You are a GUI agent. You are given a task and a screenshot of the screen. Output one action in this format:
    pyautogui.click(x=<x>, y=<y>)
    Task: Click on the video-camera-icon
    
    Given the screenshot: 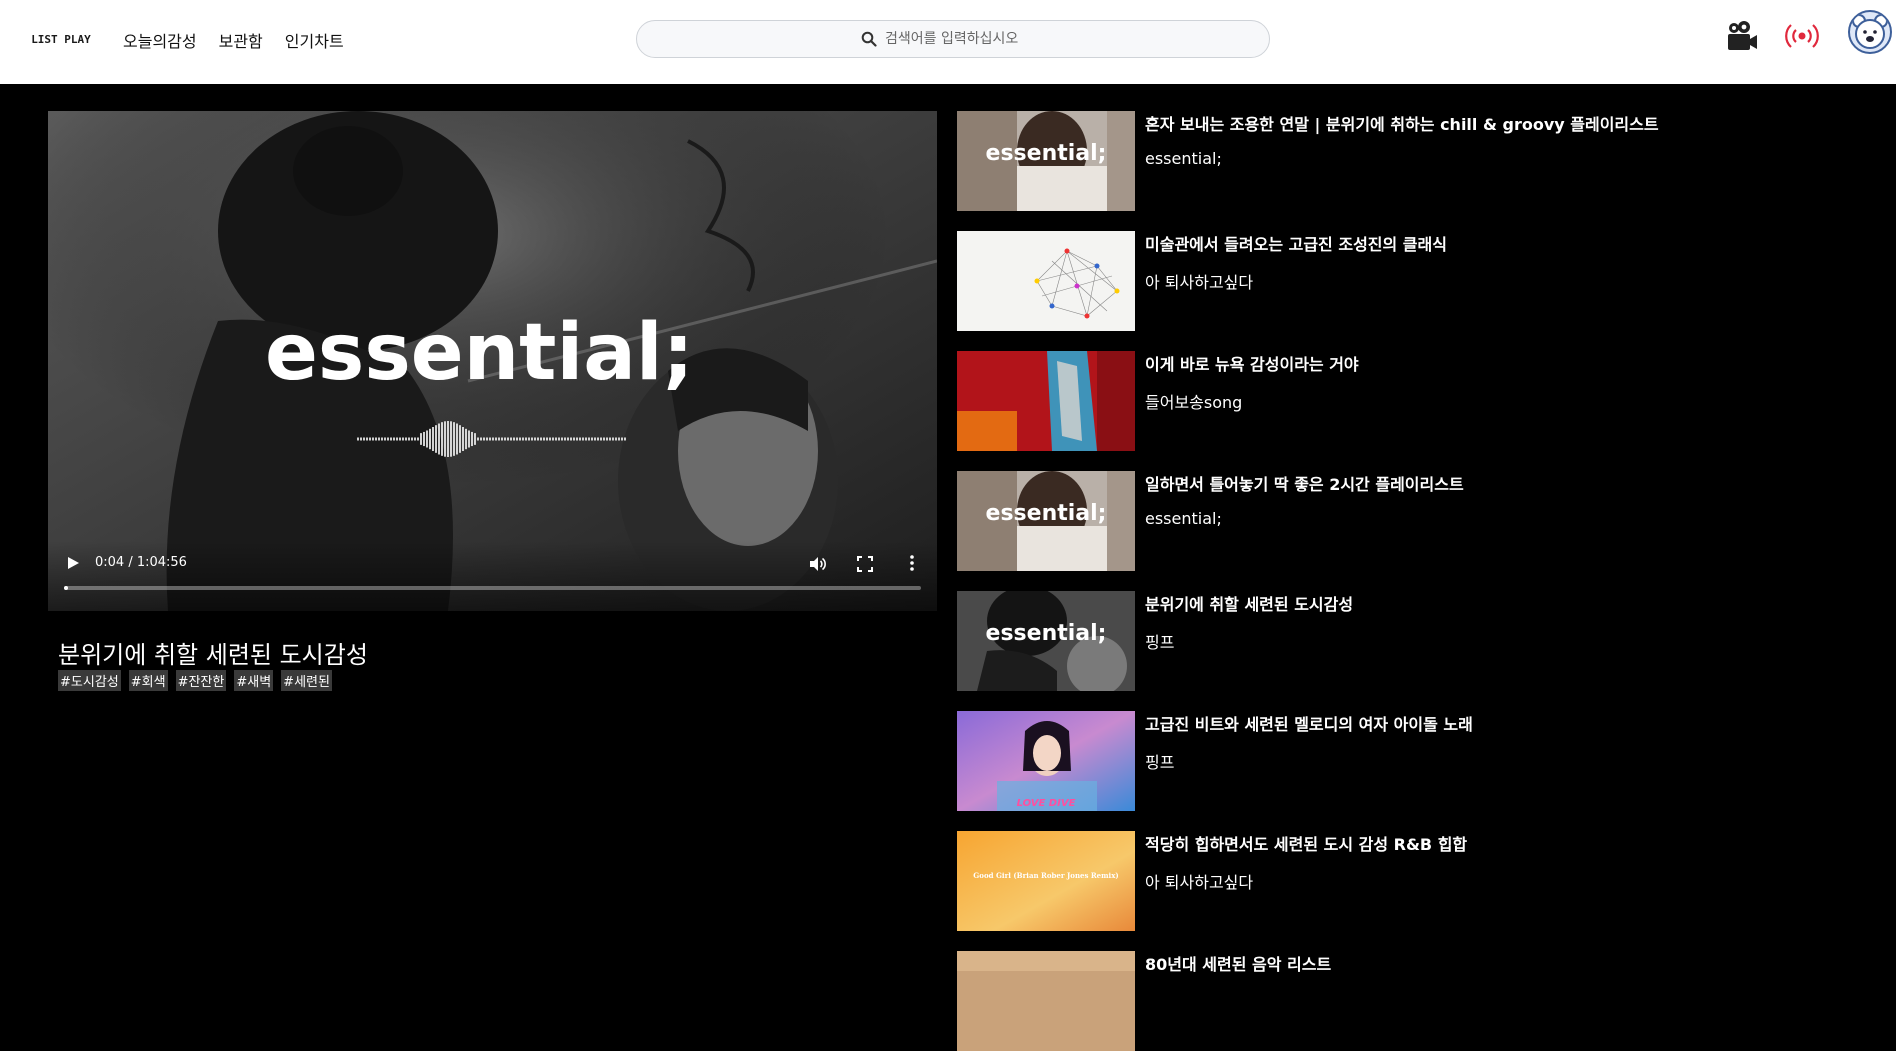 What is the action you would take?
    pyautogui.click(x=1742, y=36)
    